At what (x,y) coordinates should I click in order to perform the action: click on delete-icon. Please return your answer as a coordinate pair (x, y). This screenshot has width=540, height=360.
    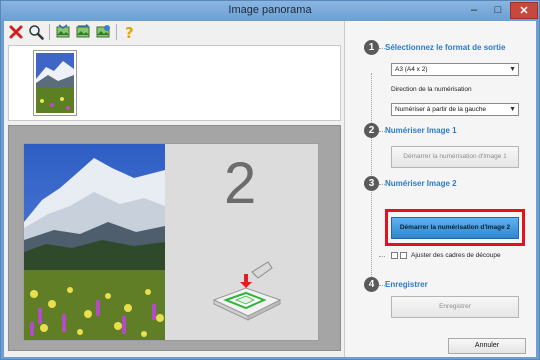
    Looking at the image, I should click on (16, 32).